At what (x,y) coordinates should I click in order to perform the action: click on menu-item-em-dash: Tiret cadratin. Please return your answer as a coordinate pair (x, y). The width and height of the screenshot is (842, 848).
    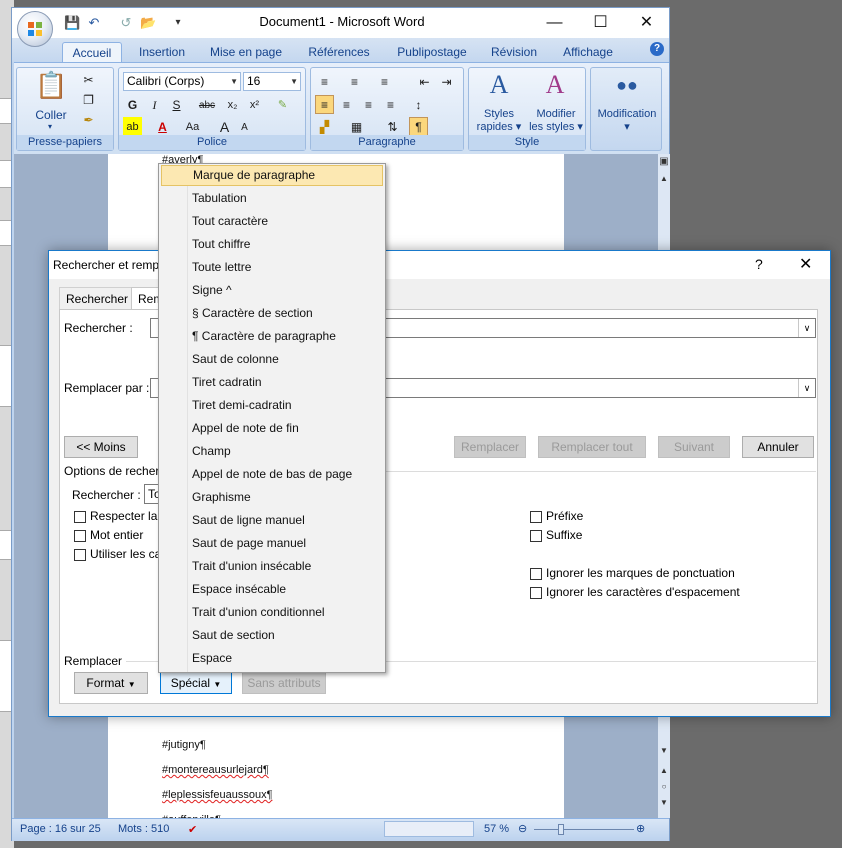
    Looking at the image, I should click on (272, 382).